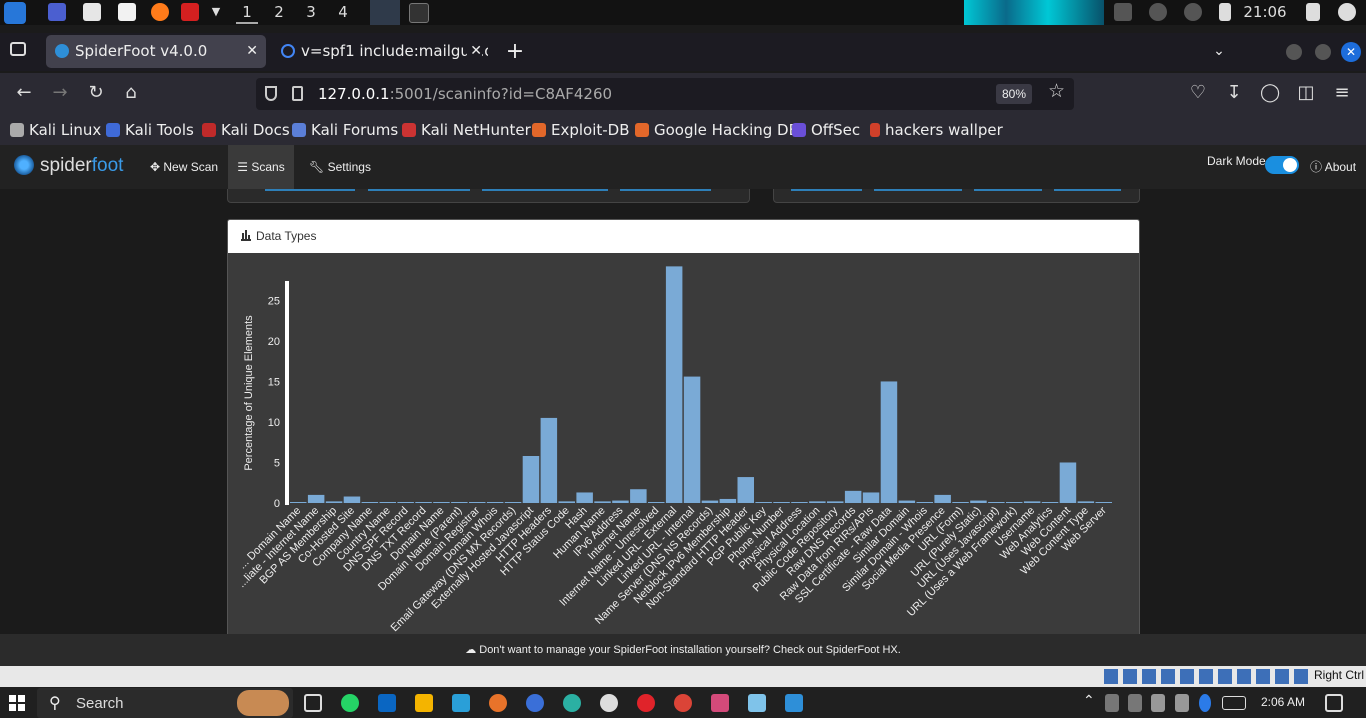 The image size is (1366, 718). I want to click on tab-spiderfoot: SpiderFoot v4.0.0 ✕, so click(156, 51).